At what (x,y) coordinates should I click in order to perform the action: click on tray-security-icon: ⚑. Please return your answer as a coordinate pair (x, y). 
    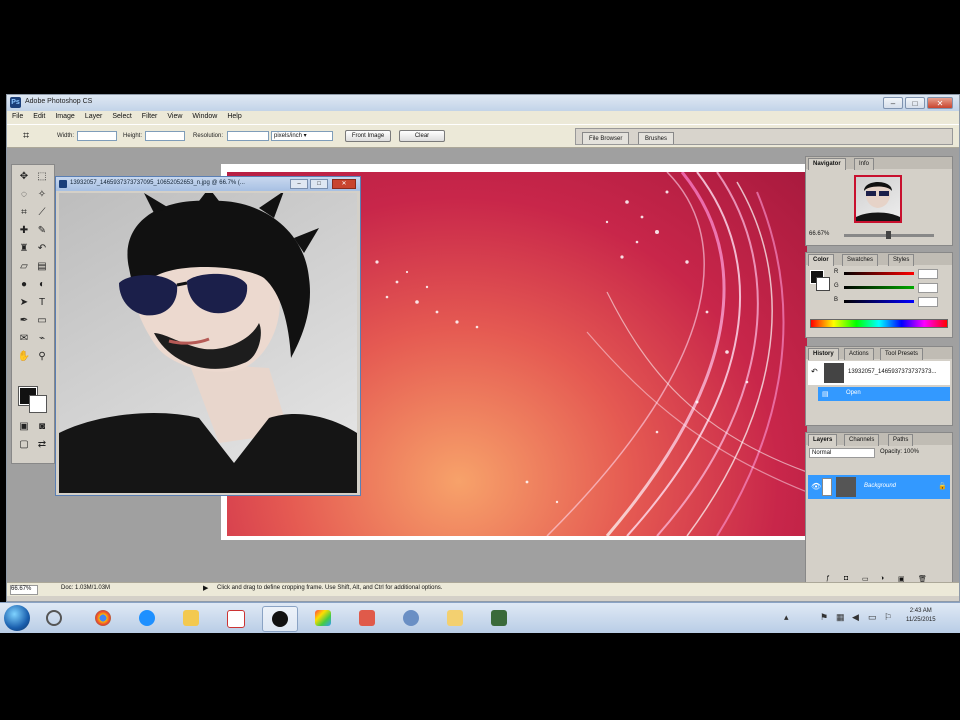
    Looking at the image, I should click on (824, 617).